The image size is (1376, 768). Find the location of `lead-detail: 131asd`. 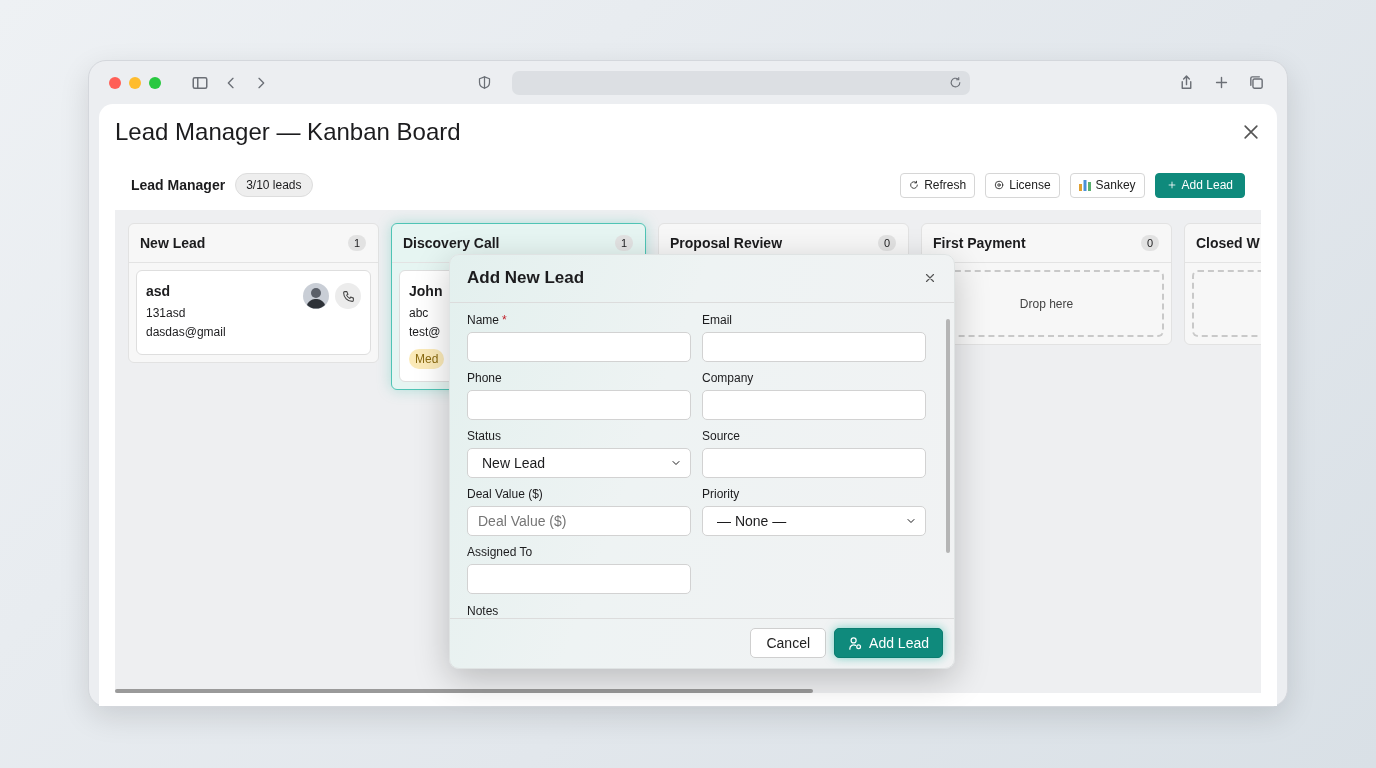

lead-detail: 131asd is located at coordinates (166, 313).